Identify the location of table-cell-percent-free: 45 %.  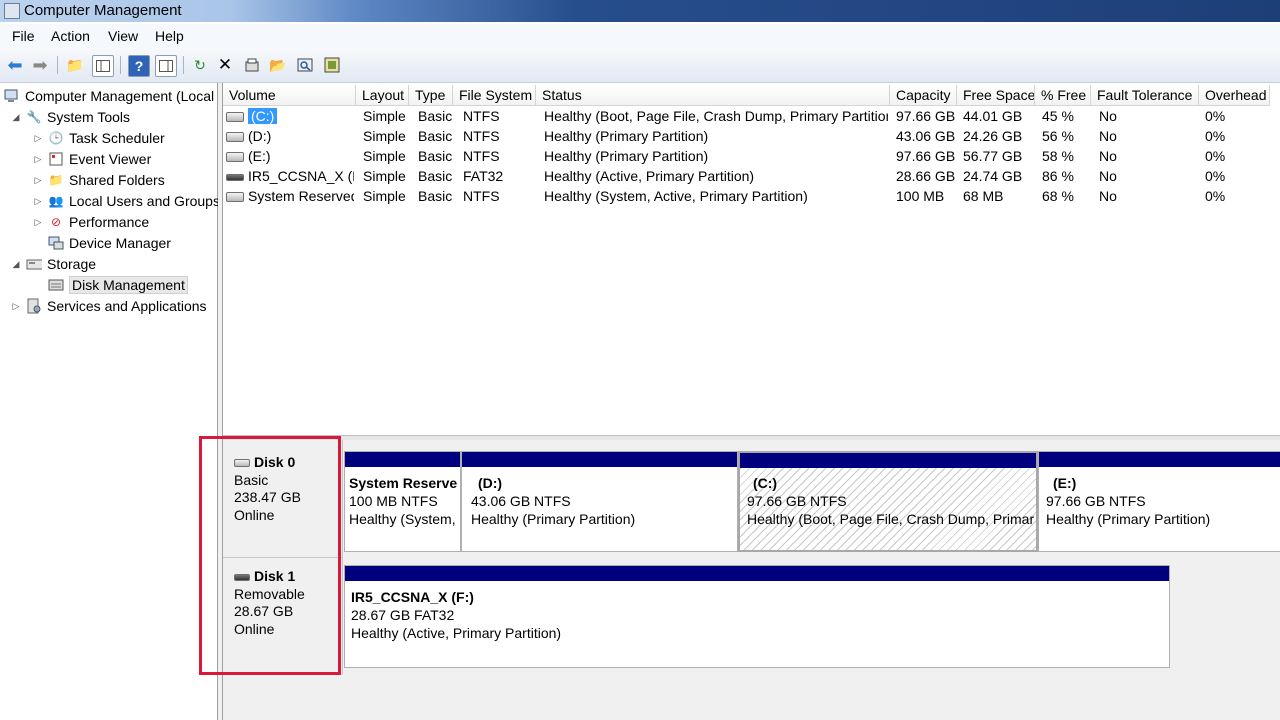
(1058, 116).